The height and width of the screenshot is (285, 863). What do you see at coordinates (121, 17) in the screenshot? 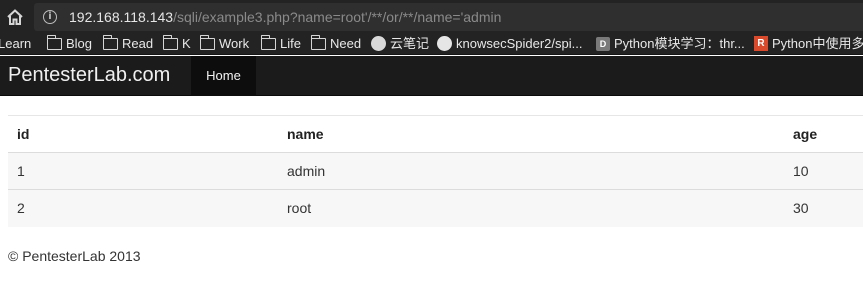
I see `url-host: 192.168.118.143` at bounding box center [121, 17].